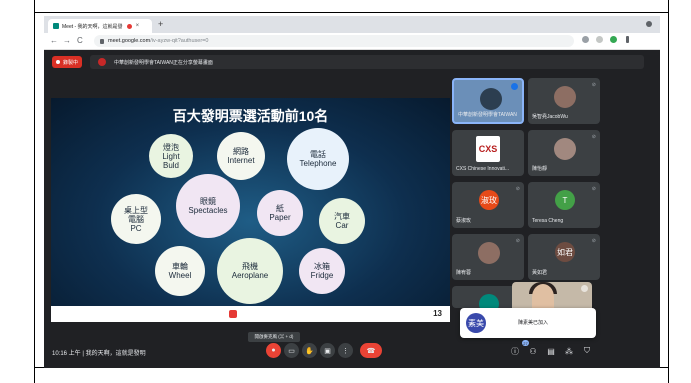 The image size is (691, 383). What do you see at coordinates (171, 147) in the screenshot?
I see `bubble-label-zh: 燈泡` at bounding box center [171, 147].